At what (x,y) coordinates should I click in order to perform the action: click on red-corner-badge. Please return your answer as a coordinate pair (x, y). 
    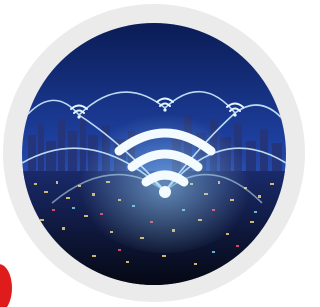
    Looking at the image, I should click on (6, 285).